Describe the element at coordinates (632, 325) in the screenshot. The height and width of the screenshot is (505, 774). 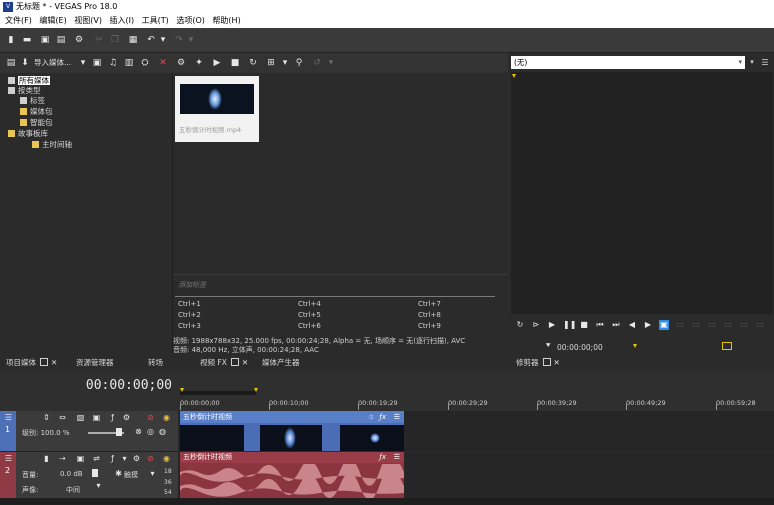
I see `previous-frame-icon: ◀` at that location.